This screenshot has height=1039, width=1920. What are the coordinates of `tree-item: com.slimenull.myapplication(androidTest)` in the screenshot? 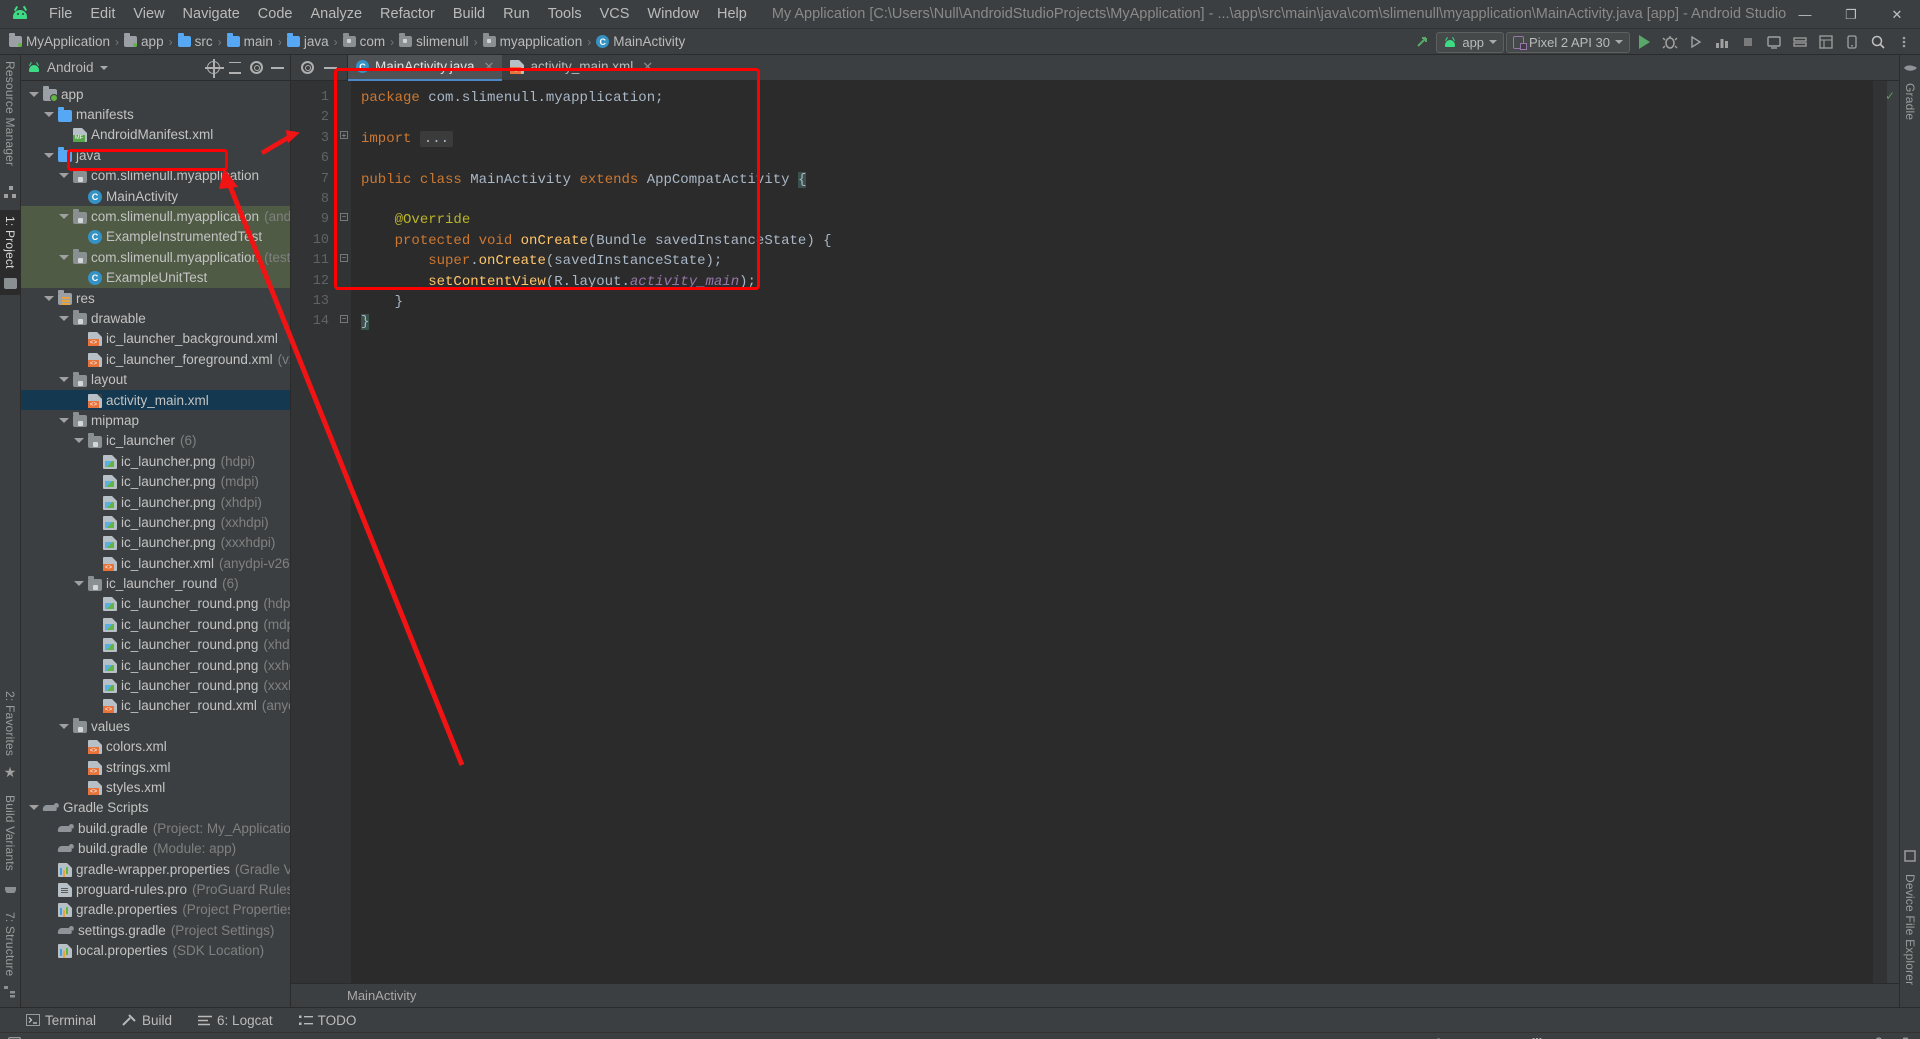 It's located at (155, 216).